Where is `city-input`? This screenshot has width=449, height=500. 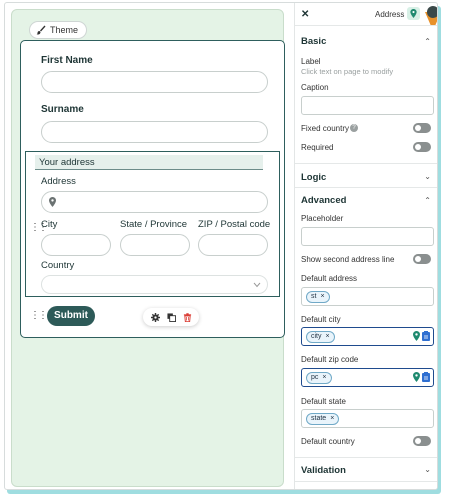 city-input is located at coordinates (76, 245).